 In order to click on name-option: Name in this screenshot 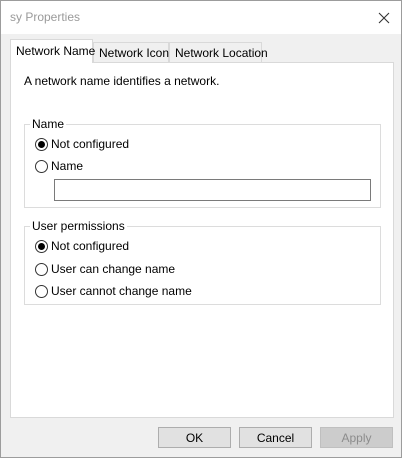, I will do `click(59, 166)`.